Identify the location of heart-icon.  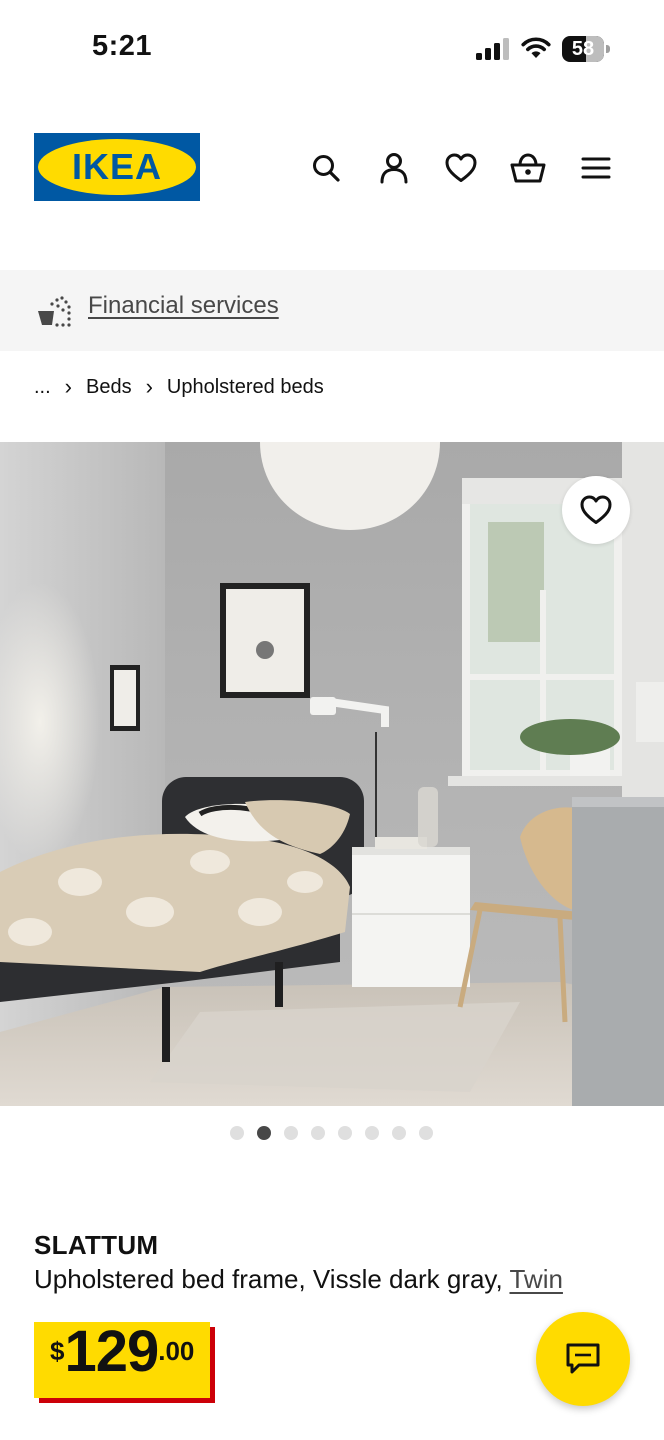
(596, 509).